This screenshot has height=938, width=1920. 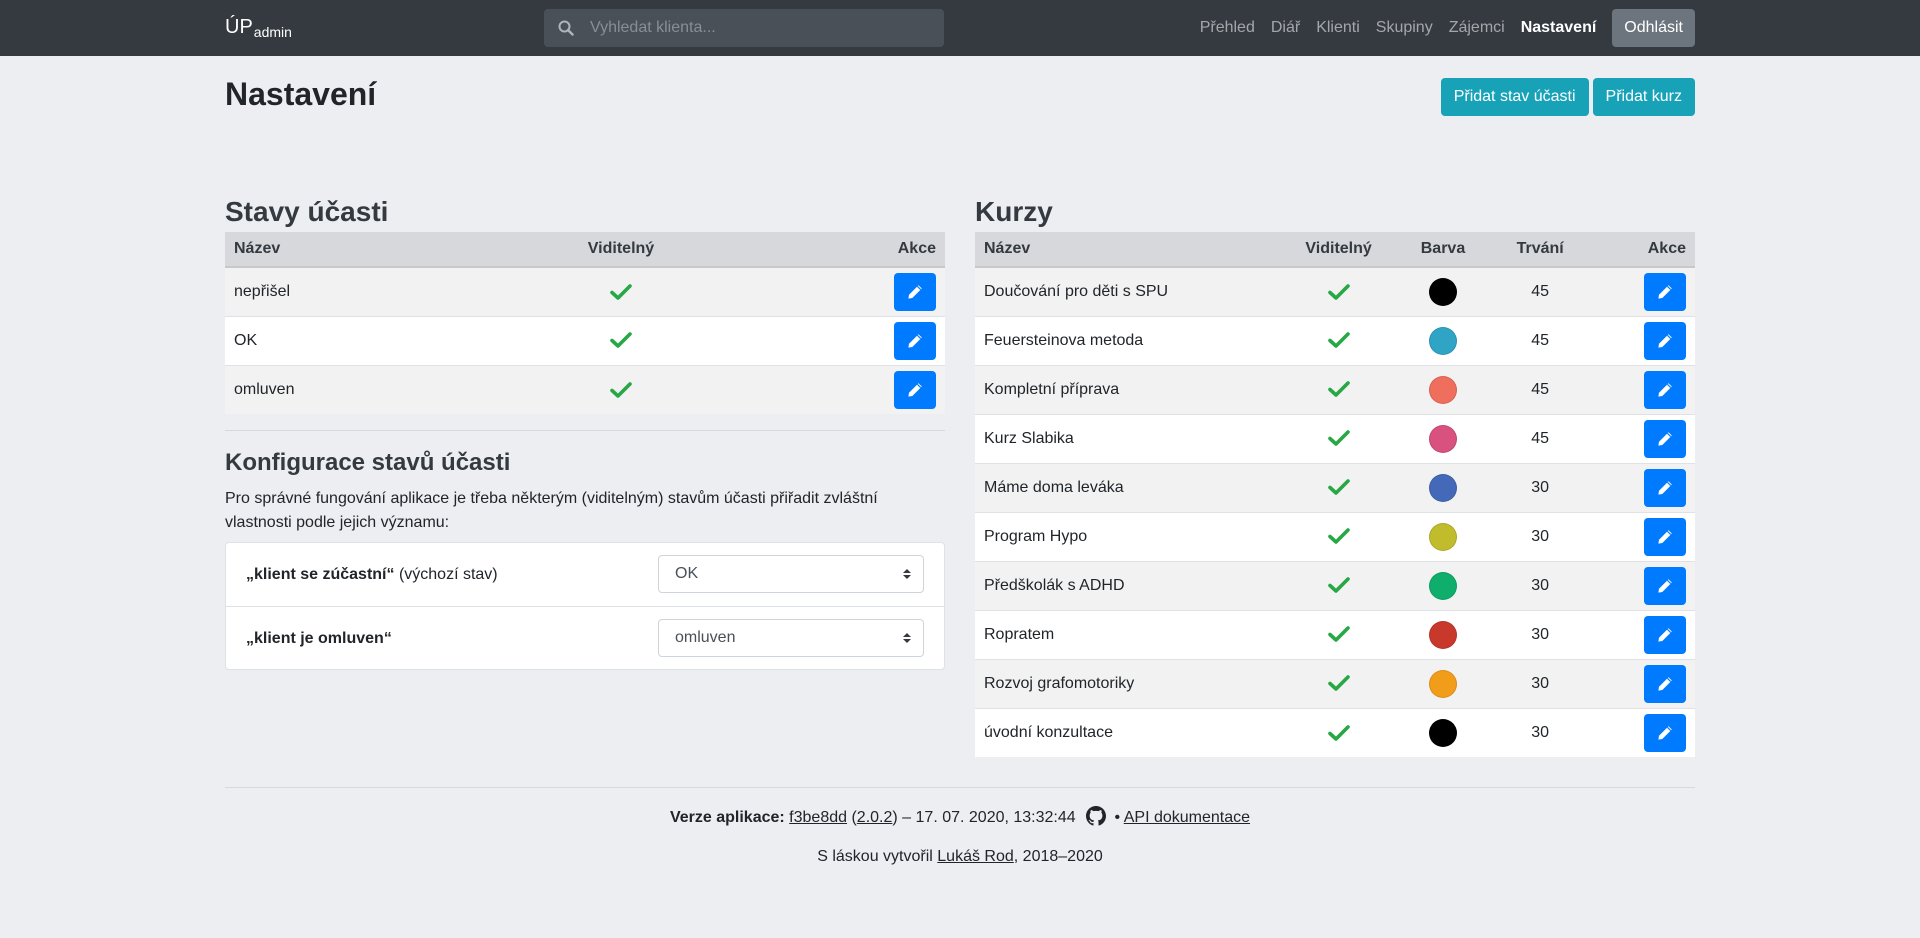 I want to click on nav-klienti: Klienti, so click(x=1338, y=28).